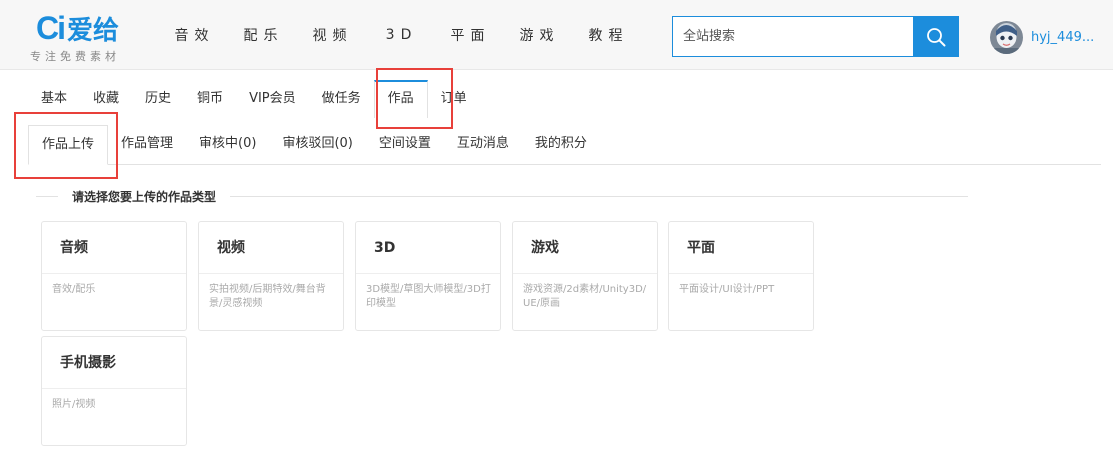 The height and width of the screenshot is (465, 1113). I want to click on category-card-mobile-photo: 手机摄影 照片/视频, so click(114, 391).